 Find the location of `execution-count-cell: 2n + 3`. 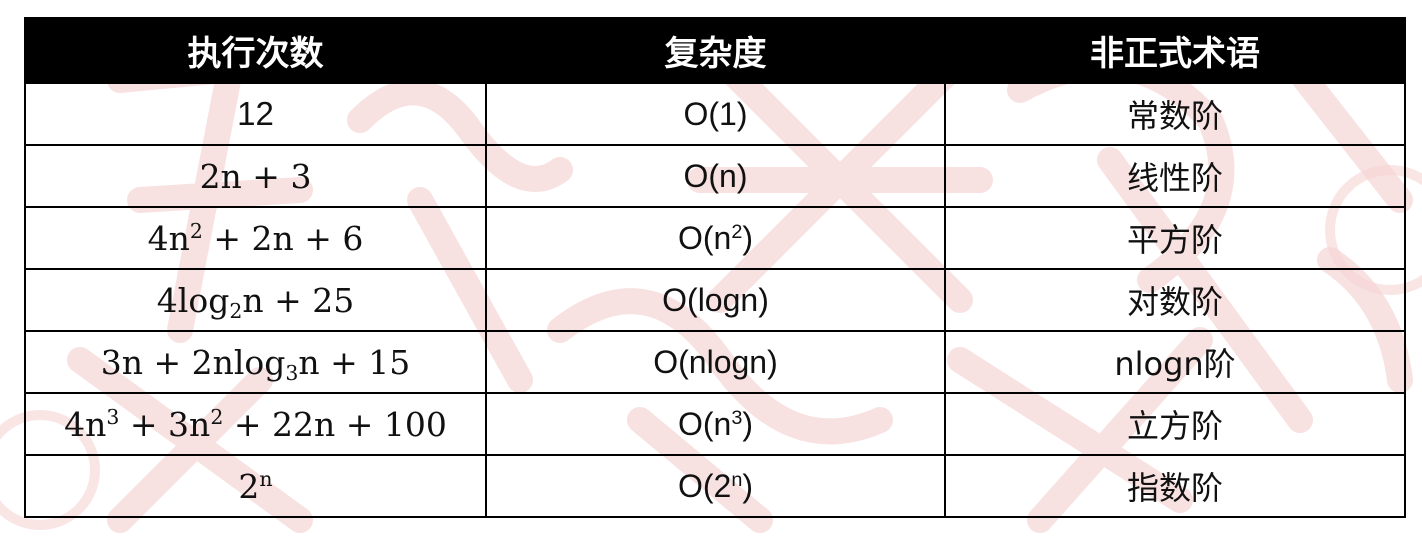

execution-count-cell: 2n + 3 is located at coordinates (255, 176).